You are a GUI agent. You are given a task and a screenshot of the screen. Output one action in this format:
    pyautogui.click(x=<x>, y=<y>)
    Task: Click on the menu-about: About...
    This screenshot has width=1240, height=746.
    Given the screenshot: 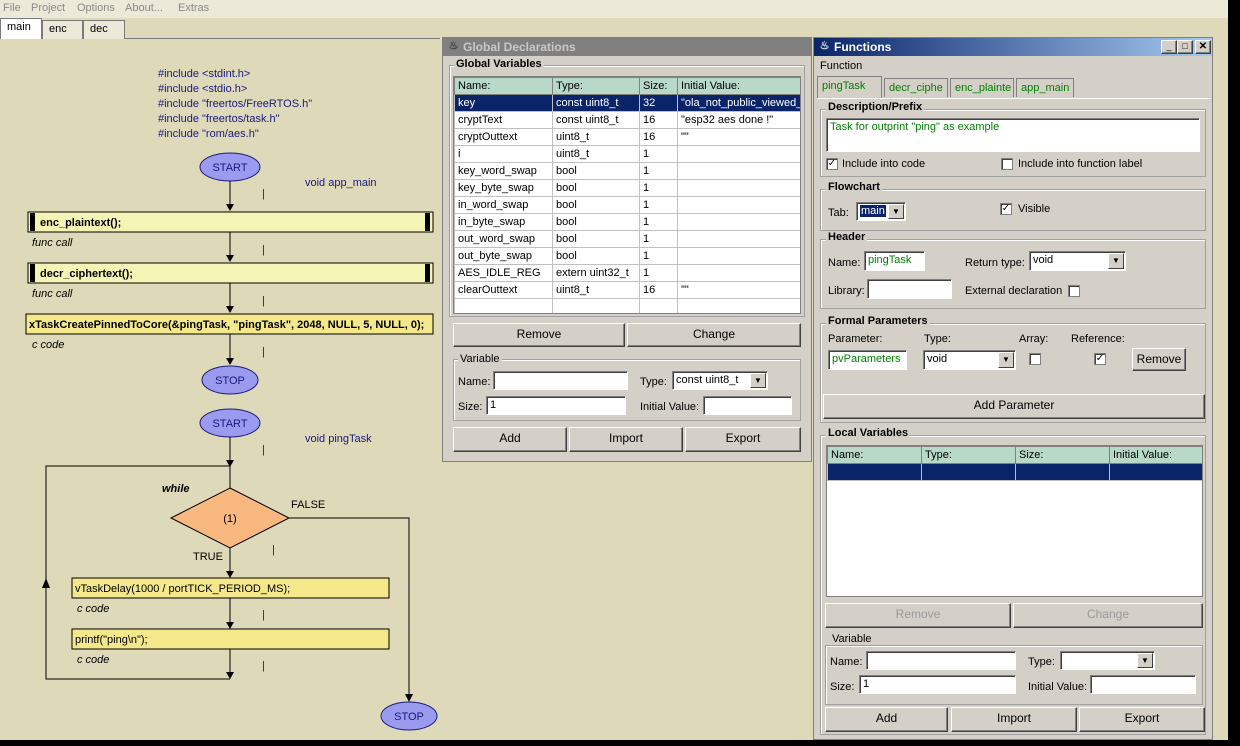 What is the action you would take?
    pyautogui.click(x=144, y=8)
    